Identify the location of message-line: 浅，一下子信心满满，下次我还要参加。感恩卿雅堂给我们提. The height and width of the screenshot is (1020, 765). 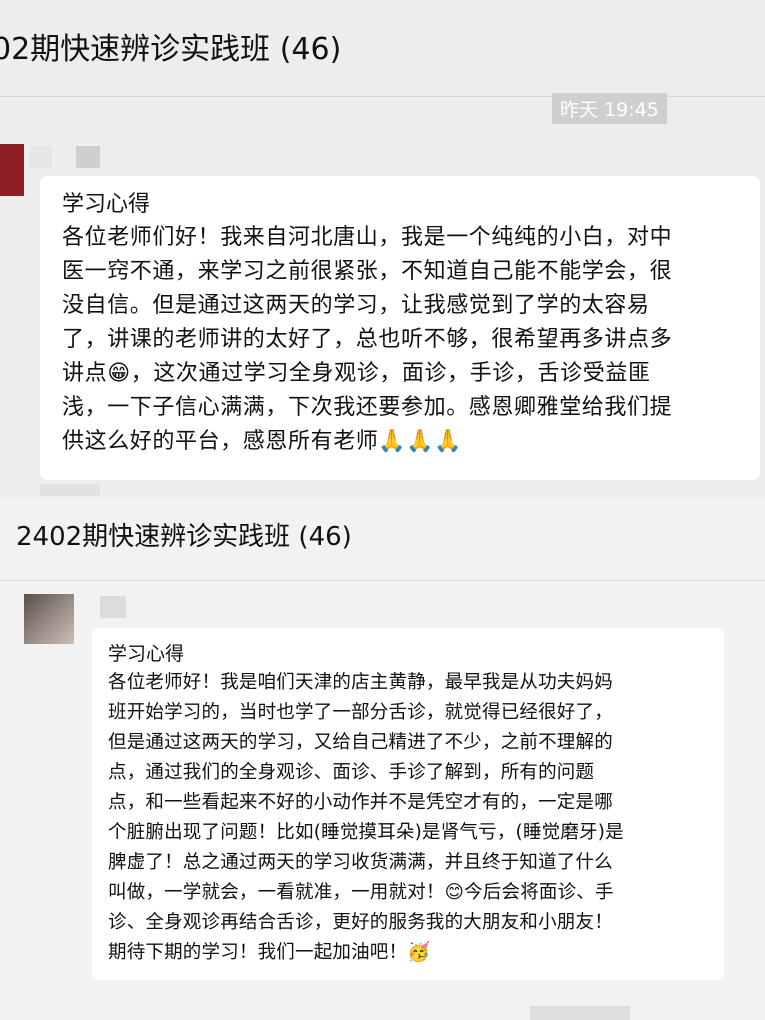
(367, 407).